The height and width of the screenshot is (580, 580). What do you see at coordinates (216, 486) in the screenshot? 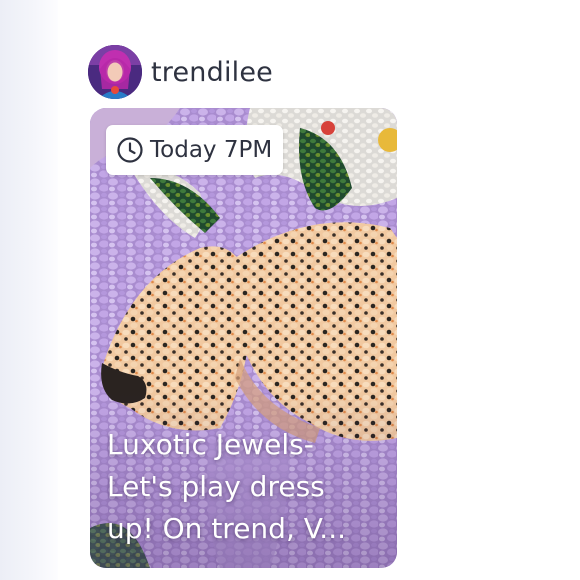
I see `listing-title-line-2: Let's play dress` at bounding box center [216, 486].